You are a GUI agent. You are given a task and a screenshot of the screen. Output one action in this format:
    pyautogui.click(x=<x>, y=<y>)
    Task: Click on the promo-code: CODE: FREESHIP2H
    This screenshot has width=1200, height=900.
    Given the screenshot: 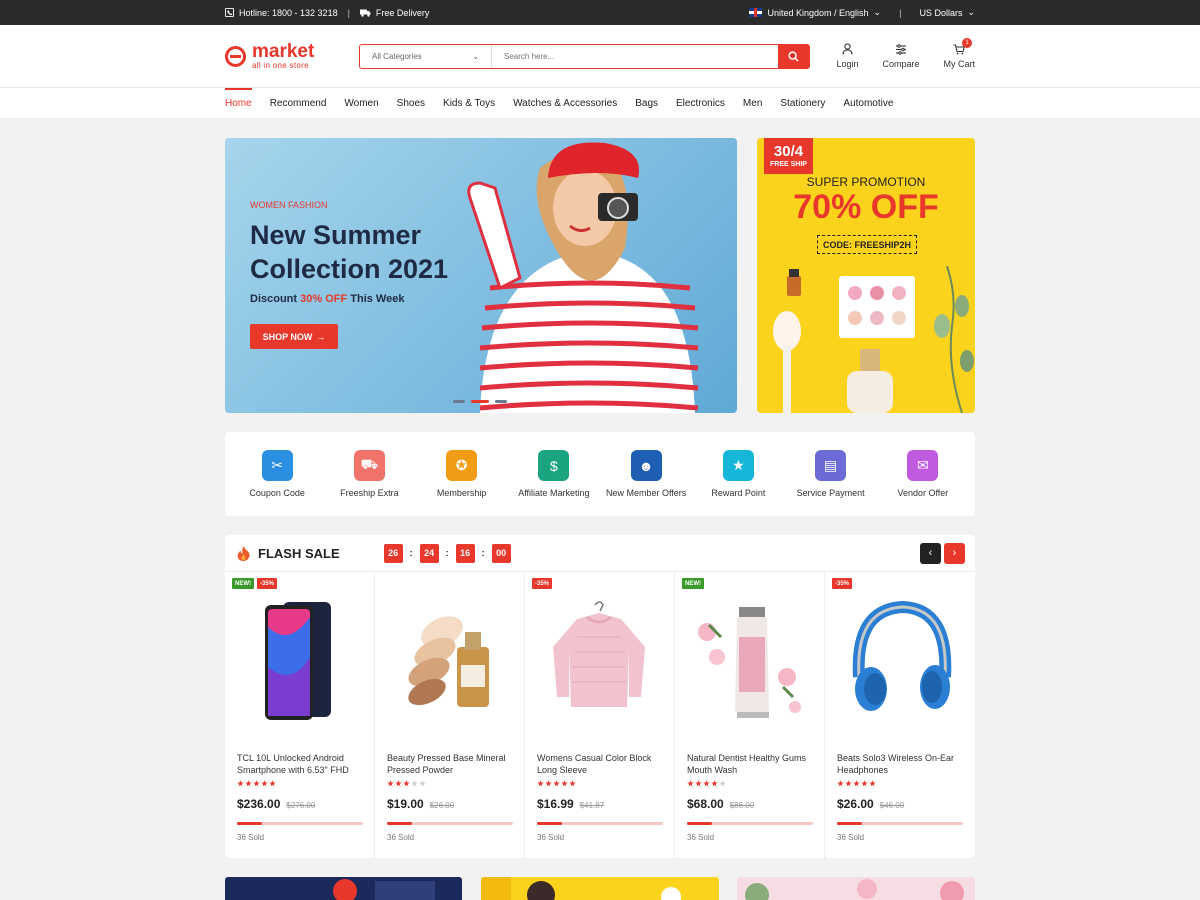 What is the action you would take?
    pyautogui.click(x=867, y=244)
    